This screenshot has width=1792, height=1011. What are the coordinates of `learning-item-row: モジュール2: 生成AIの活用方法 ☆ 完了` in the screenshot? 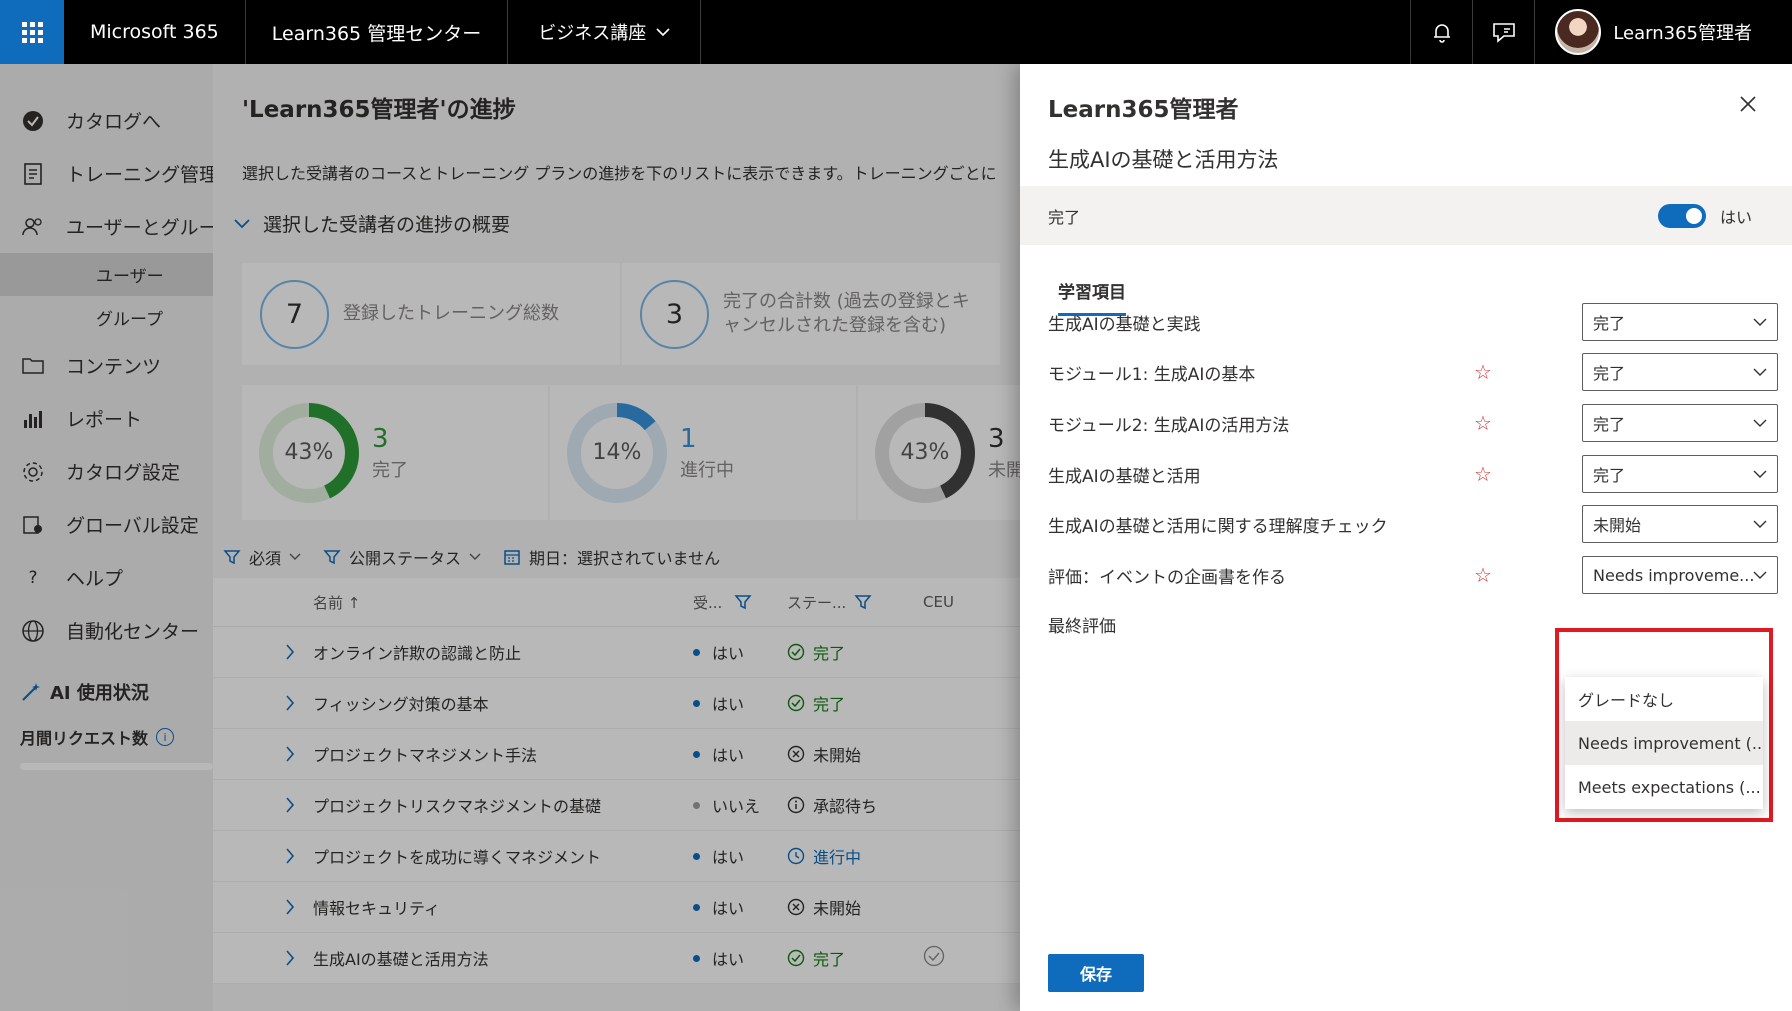 It's located at (1413, 423).